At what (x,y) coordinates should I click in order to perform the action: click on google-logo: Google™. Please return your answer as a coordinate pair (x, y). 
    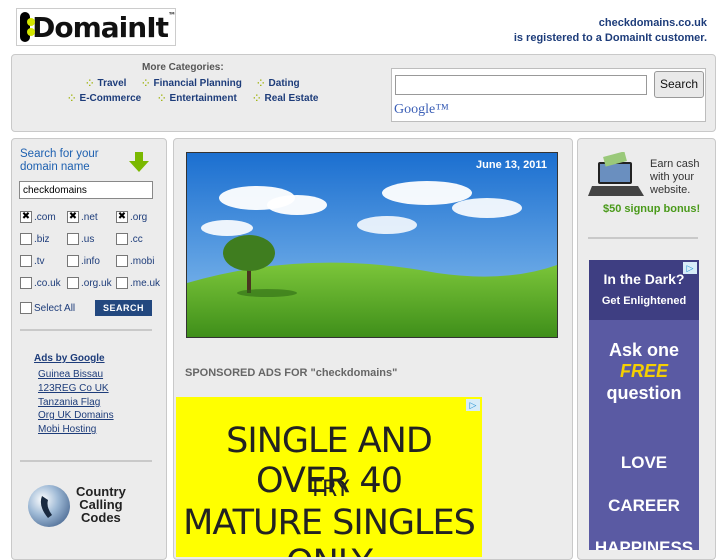
    Looking at the image, I should click on (421, 109).